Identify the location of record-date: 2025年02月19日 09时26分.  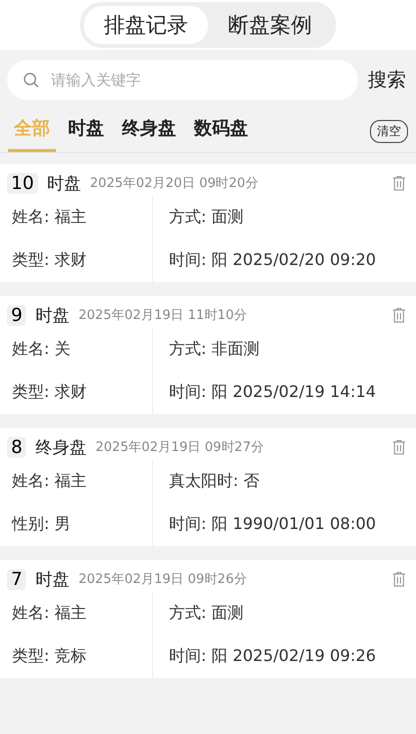
(162, 579).